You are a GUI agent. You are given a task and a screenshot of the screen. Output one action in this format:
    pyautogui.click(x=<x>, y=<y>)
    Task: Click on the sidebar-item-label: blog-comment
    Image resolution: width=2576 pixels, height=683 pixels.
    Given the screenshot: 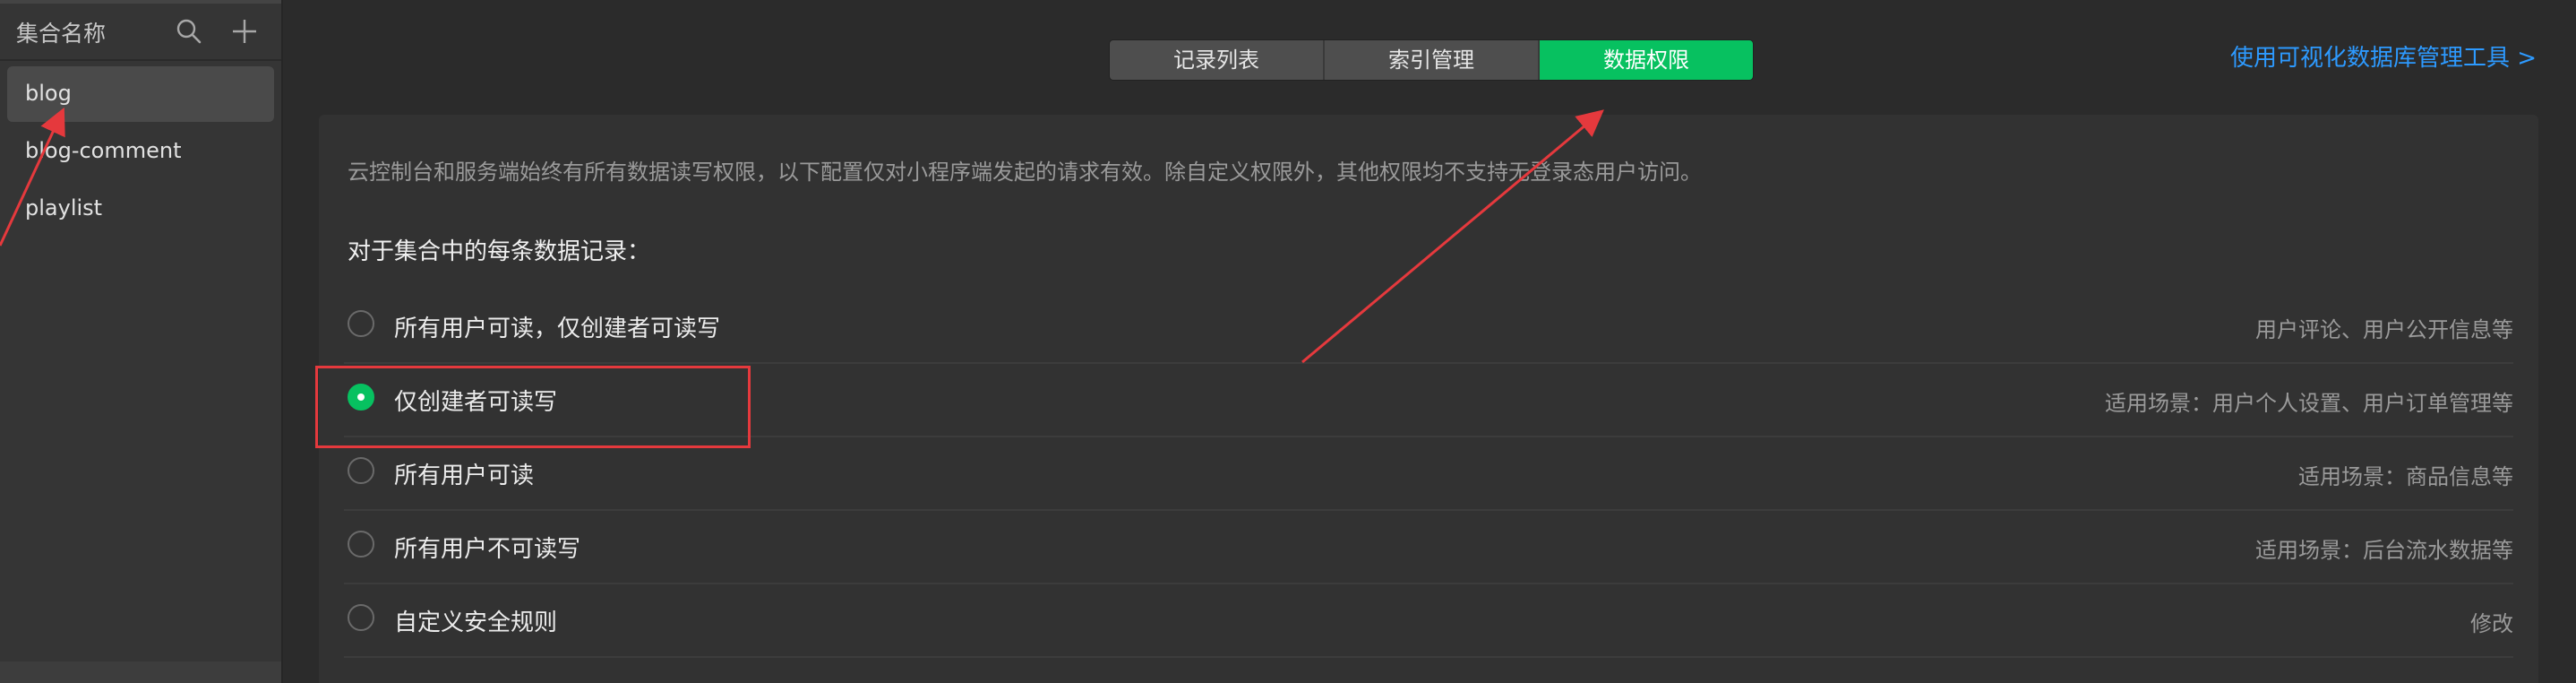 What is the action you would take?
    pyautogui.click(x=103, y=150)
    